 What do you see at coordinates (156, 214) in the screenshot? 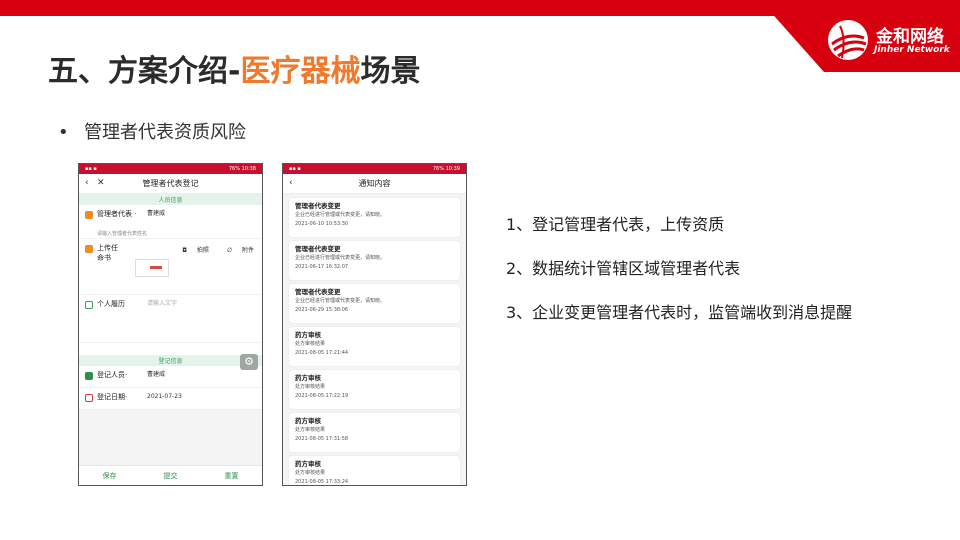
I see `rep-value: 曹建威` at bounding box center [156, 214].